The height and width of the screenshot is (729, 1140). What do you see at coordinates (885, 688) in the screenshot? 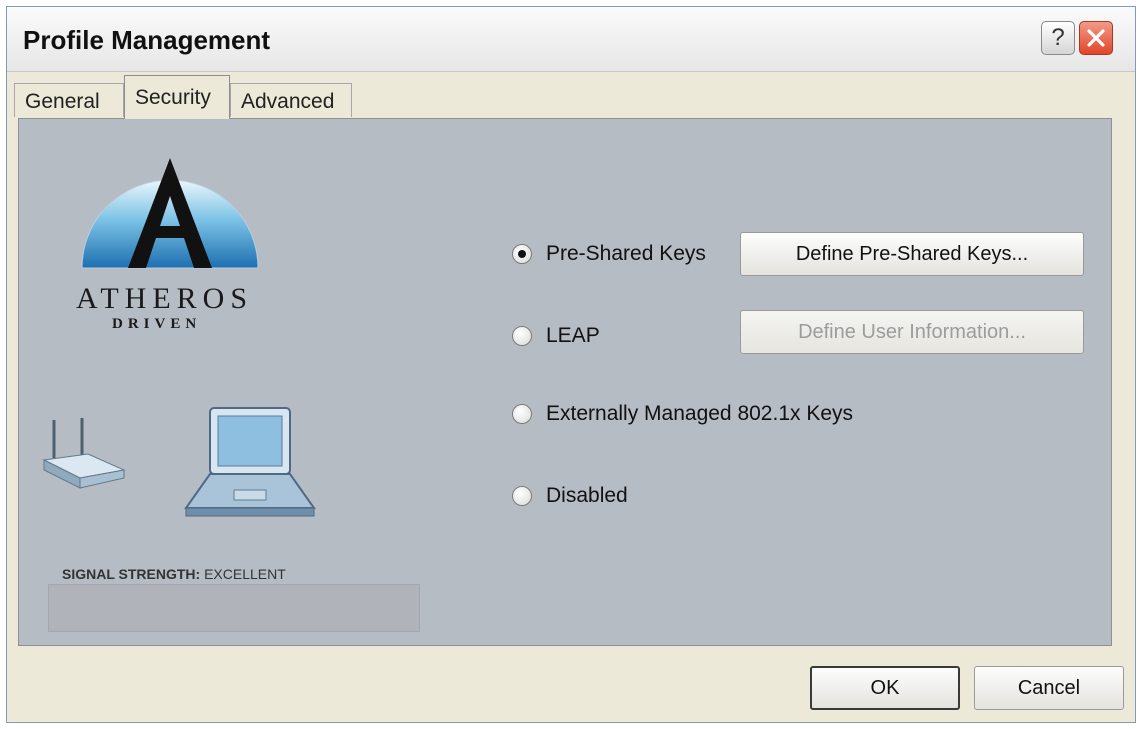
I see `ok-button: OK` at bounding box center [885, 688].